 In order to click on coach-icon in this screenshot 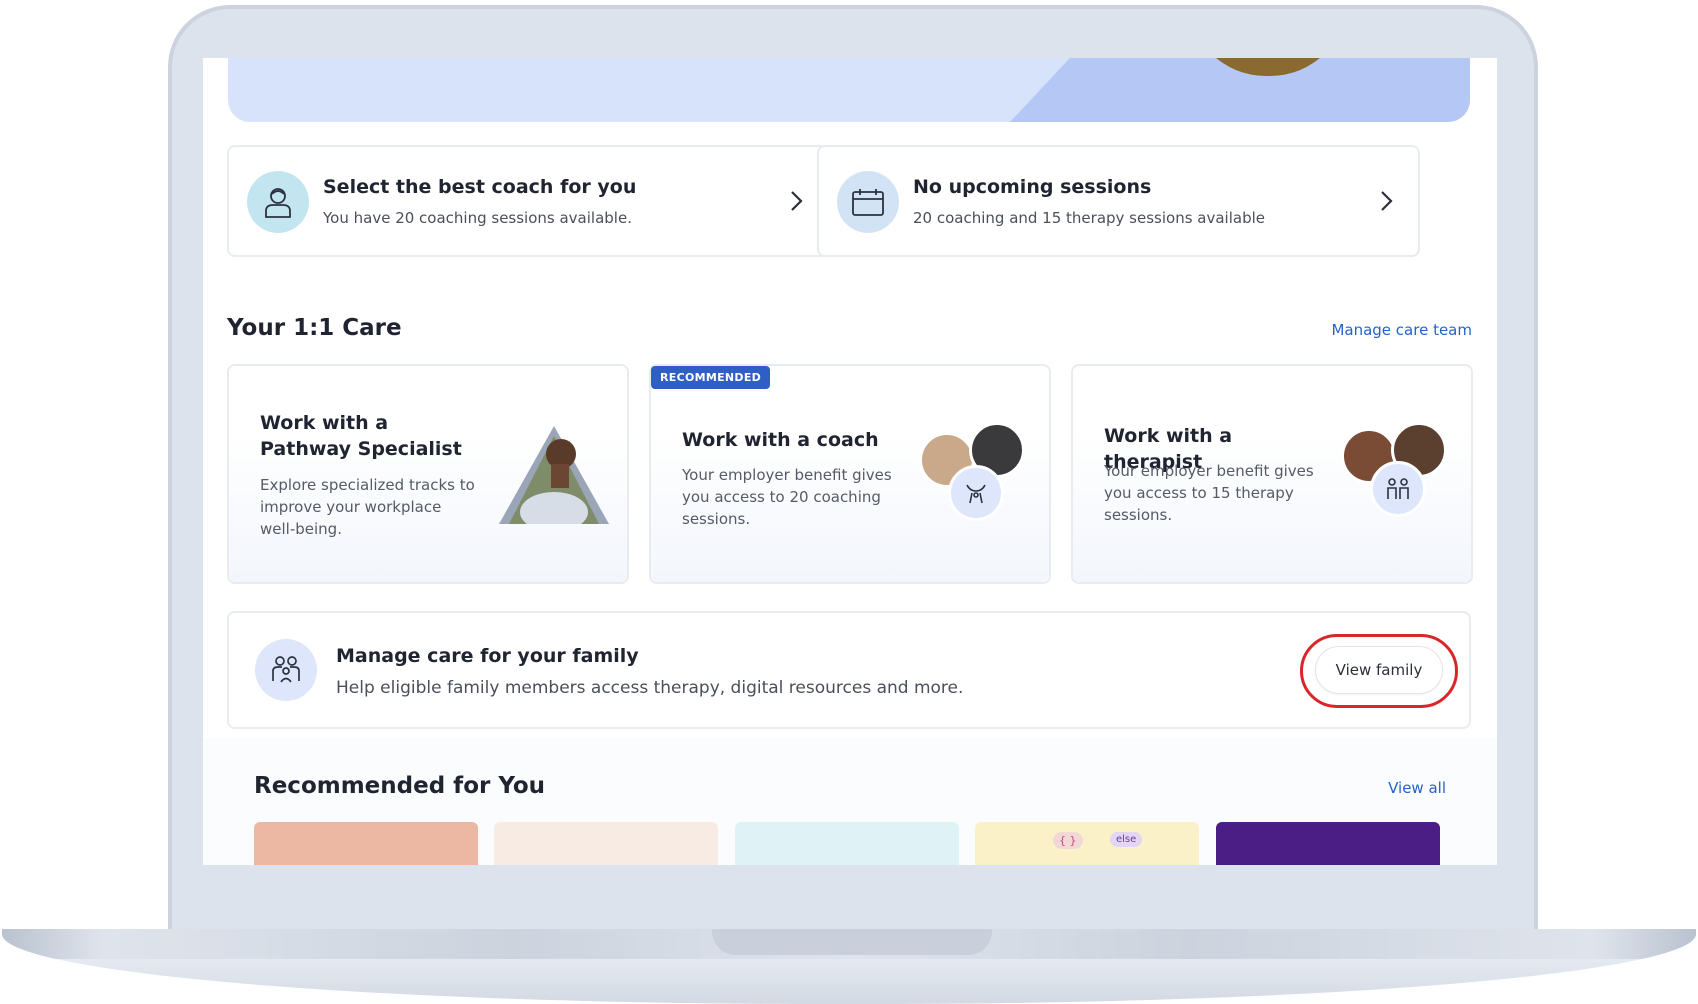, I will do `click(976, 493)`.